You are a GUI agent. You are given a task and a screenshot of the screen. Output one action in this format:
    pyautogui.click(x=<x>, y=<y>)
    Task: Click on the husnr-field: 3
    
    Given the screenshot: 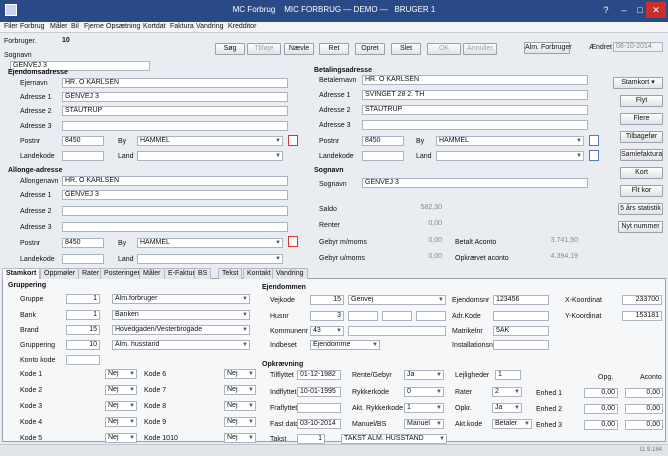 What is the action you would take?
    pyautogui.click(x=327, y=316)
    